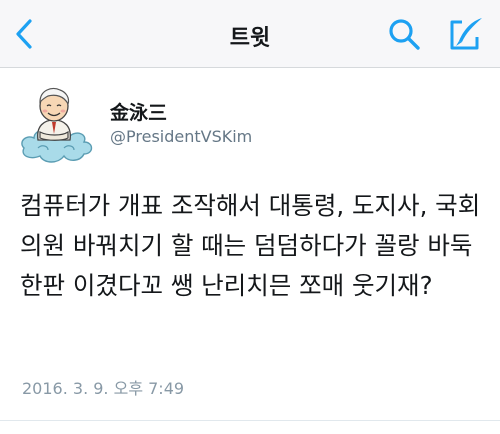 The width and height of the screenshot is (500, 434). I want to click on search-icon, so click(404, 34).